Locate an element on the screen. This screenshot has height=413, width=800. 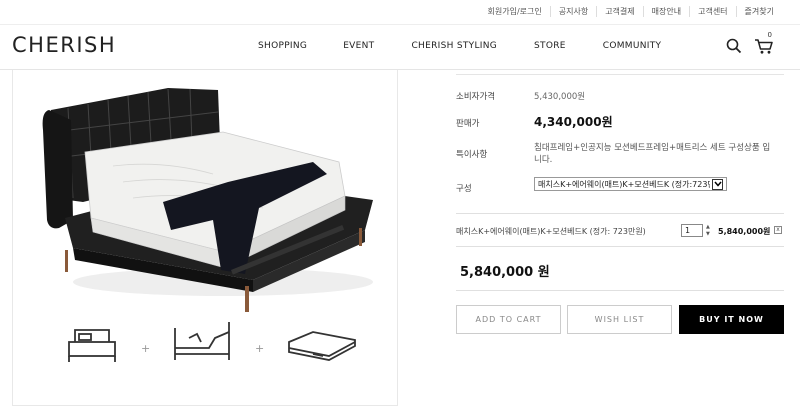
consumer-price: 5,430,000원 is located at coordinates (560, 97).